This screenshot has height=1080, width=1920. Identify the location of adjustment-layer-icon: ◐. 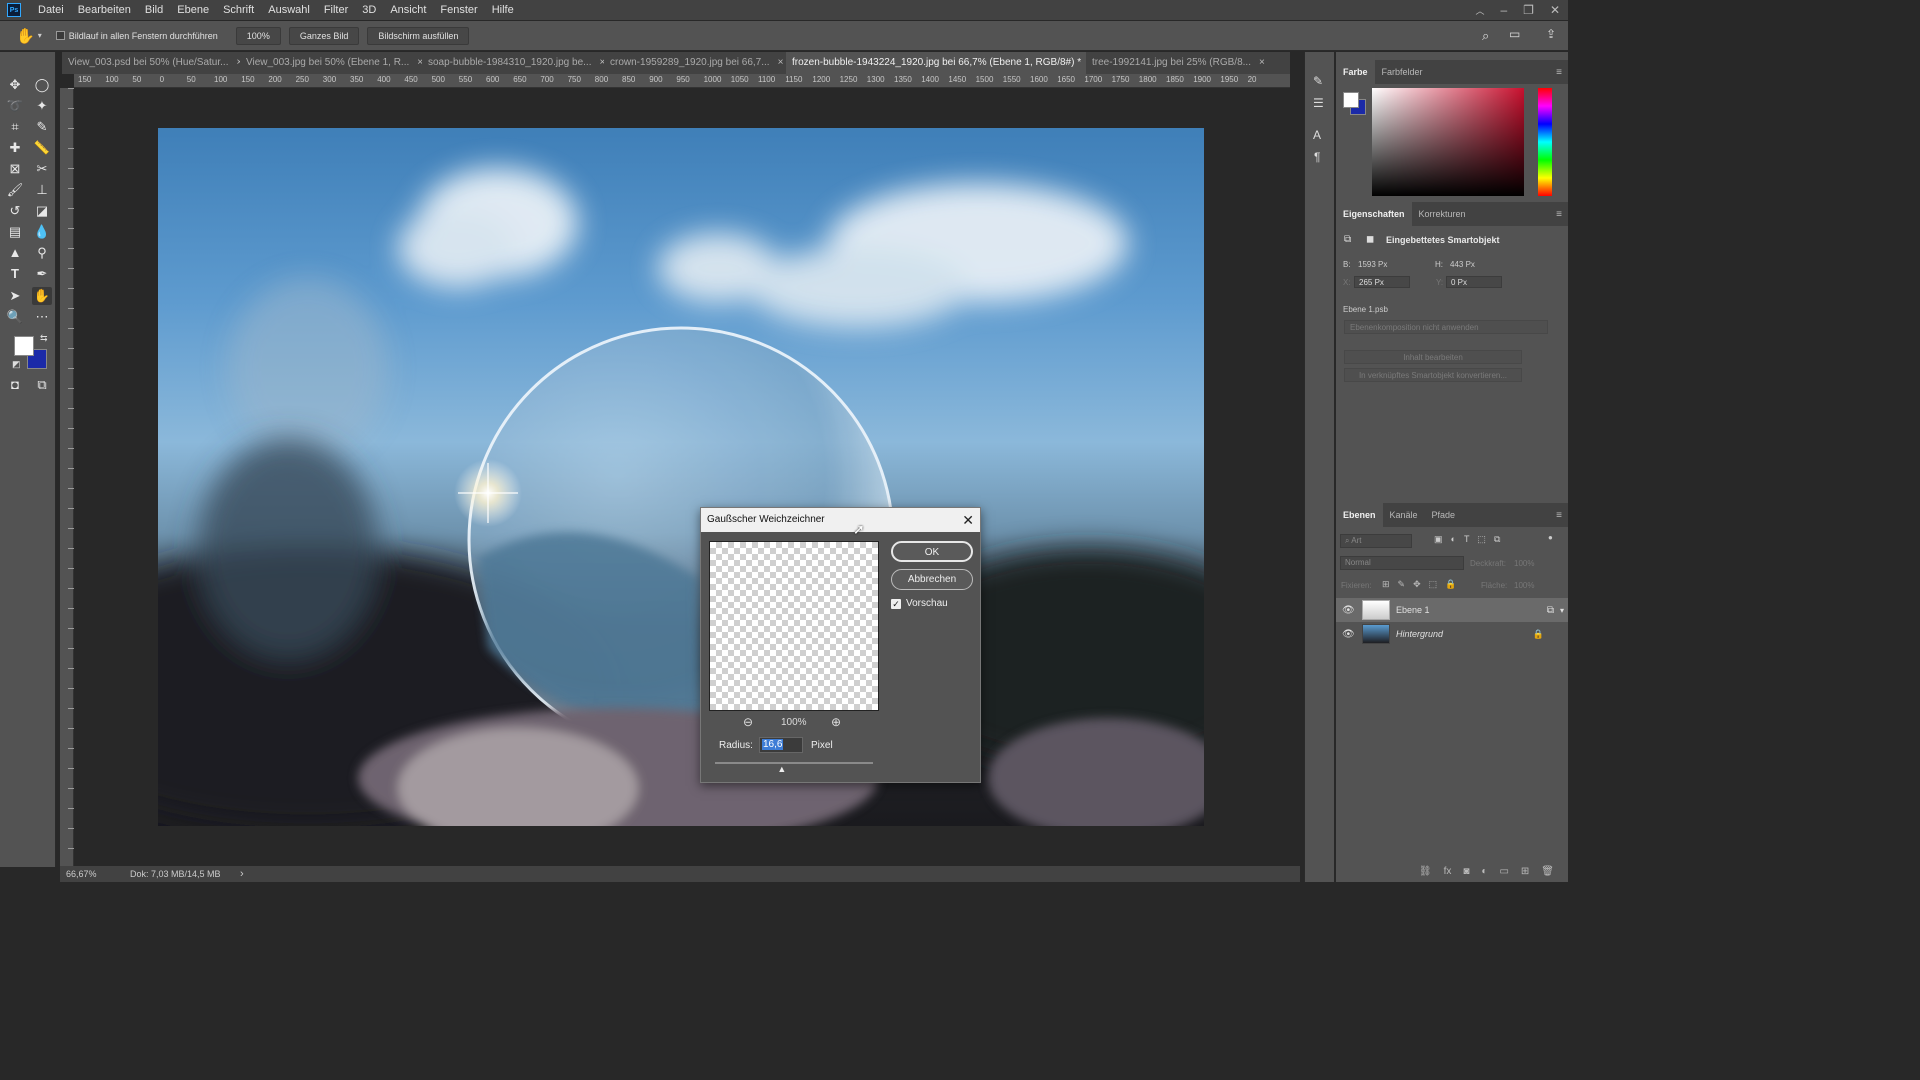
(1484, 871).